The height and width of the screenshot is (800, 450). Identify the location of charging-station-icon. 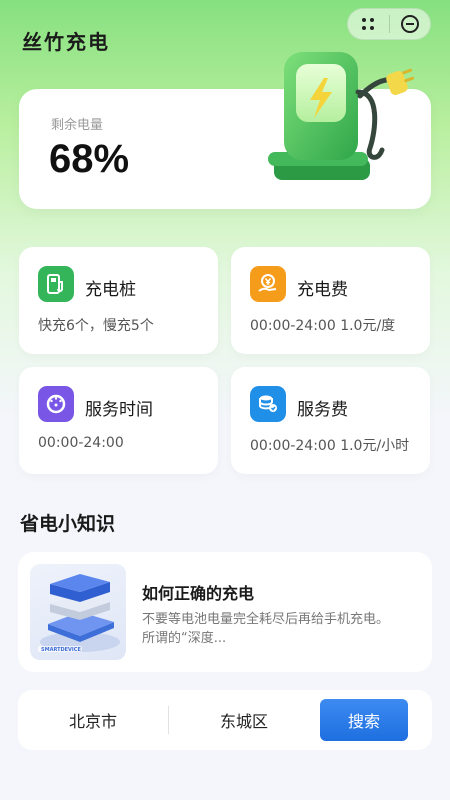
(341, 116).